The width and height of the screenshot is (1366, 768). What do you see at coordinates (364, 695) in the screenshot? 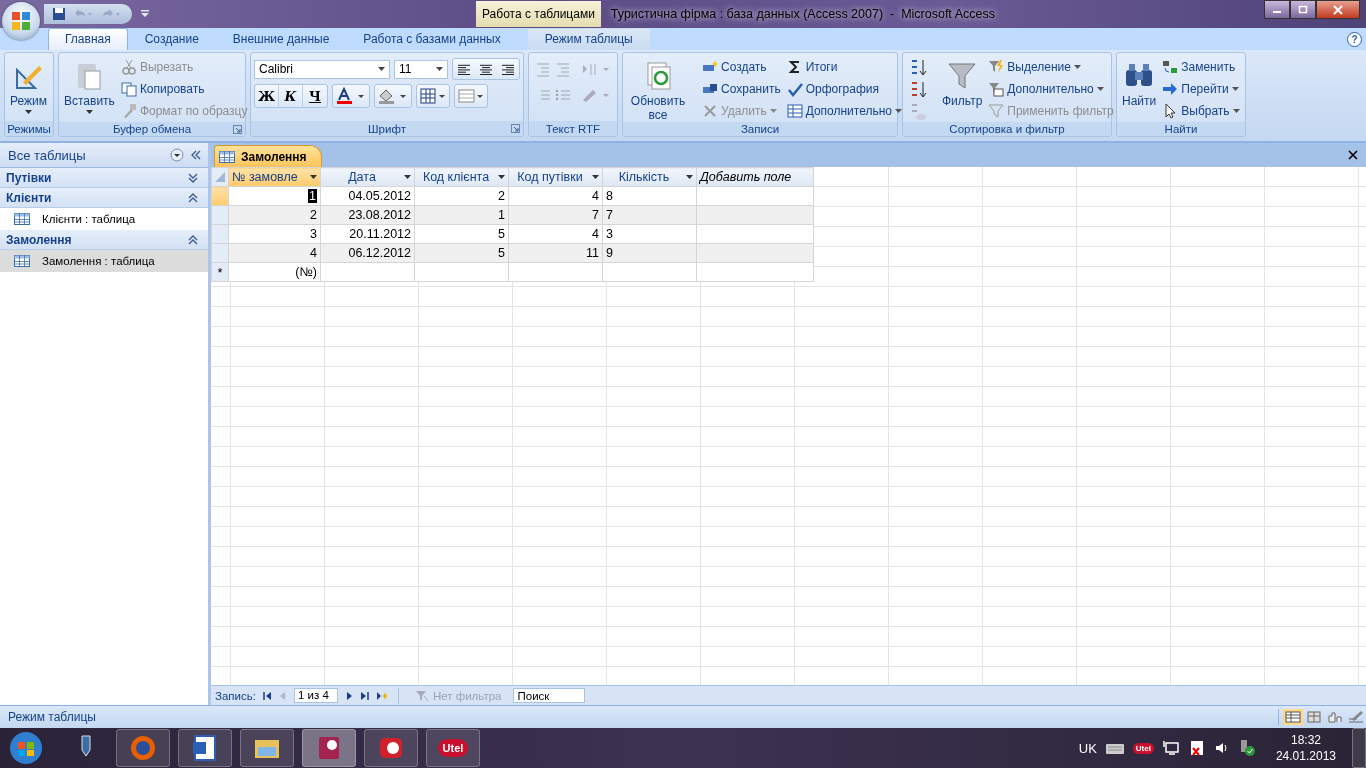
I see `last-record-icon` at bounding box center [364, 695].